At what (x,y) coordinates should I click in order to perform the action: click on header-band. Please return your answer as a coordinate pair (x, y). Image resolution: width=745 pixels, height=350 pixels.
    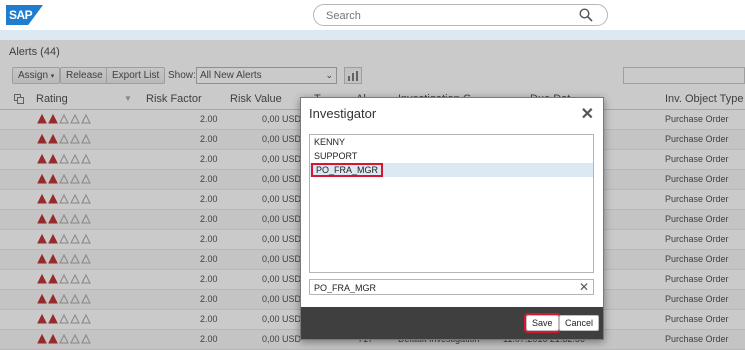
    Looking at the image, I should click on (372, 35).